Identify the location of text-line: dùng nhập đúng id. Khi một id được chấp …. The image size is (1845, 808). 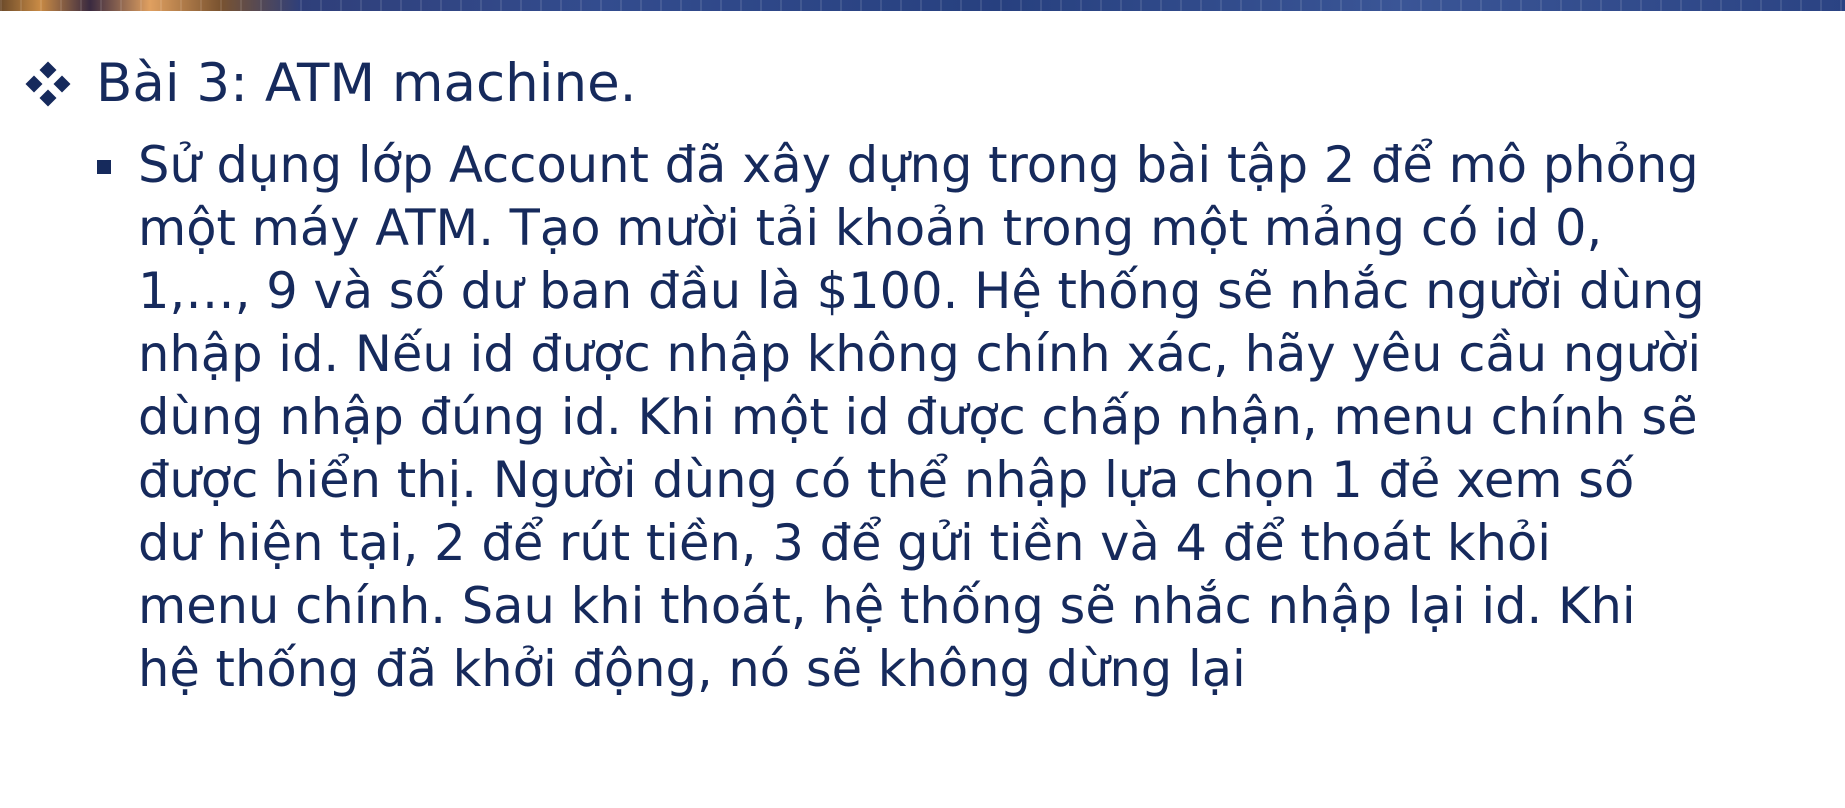
(918, 417).